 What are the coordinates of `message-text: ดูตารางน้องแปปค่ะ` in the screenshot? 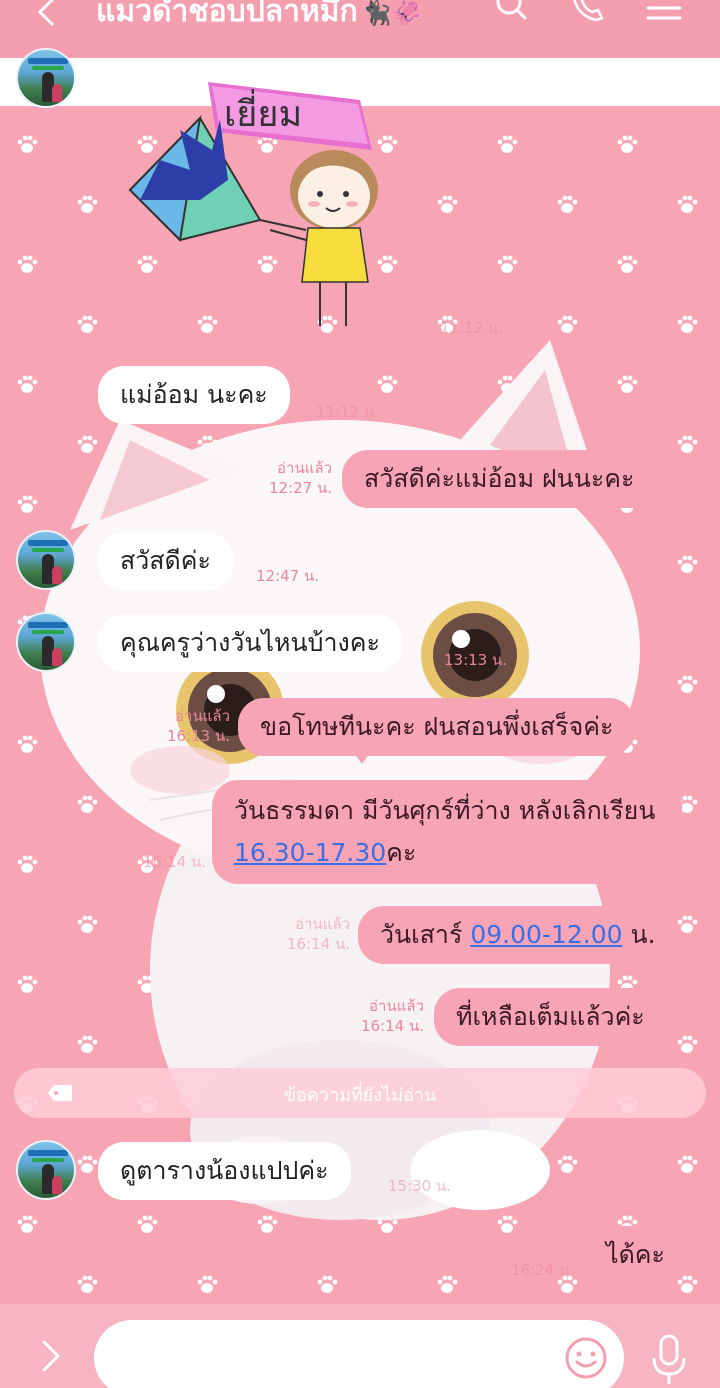 It's located at (224, 1170).